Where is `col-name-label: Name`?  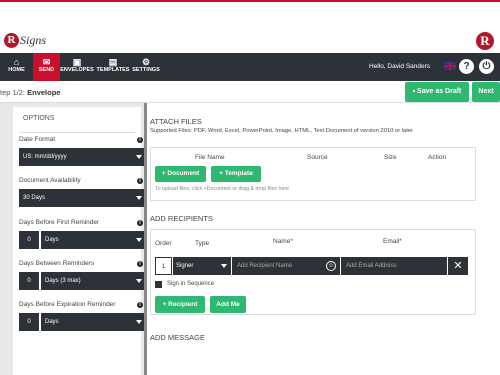 col-name-label: Name is located at coordinates (282, 241).